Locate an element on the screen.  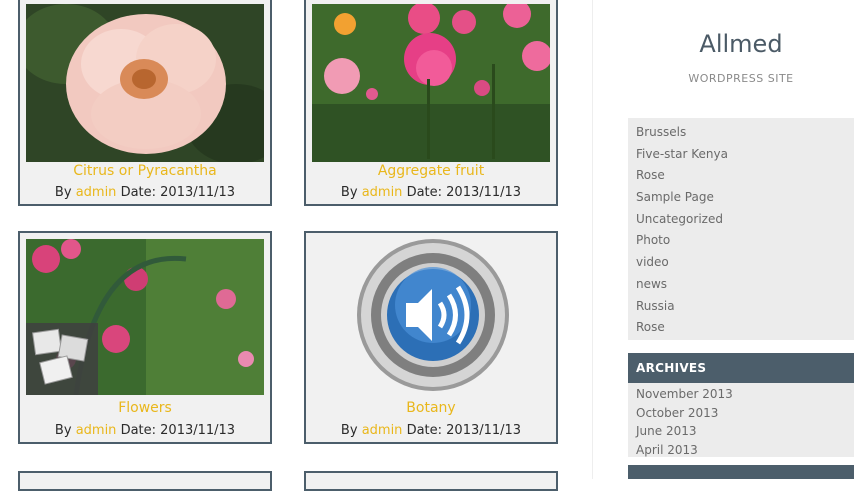
category-link: video is located at coordinates (741, 263).